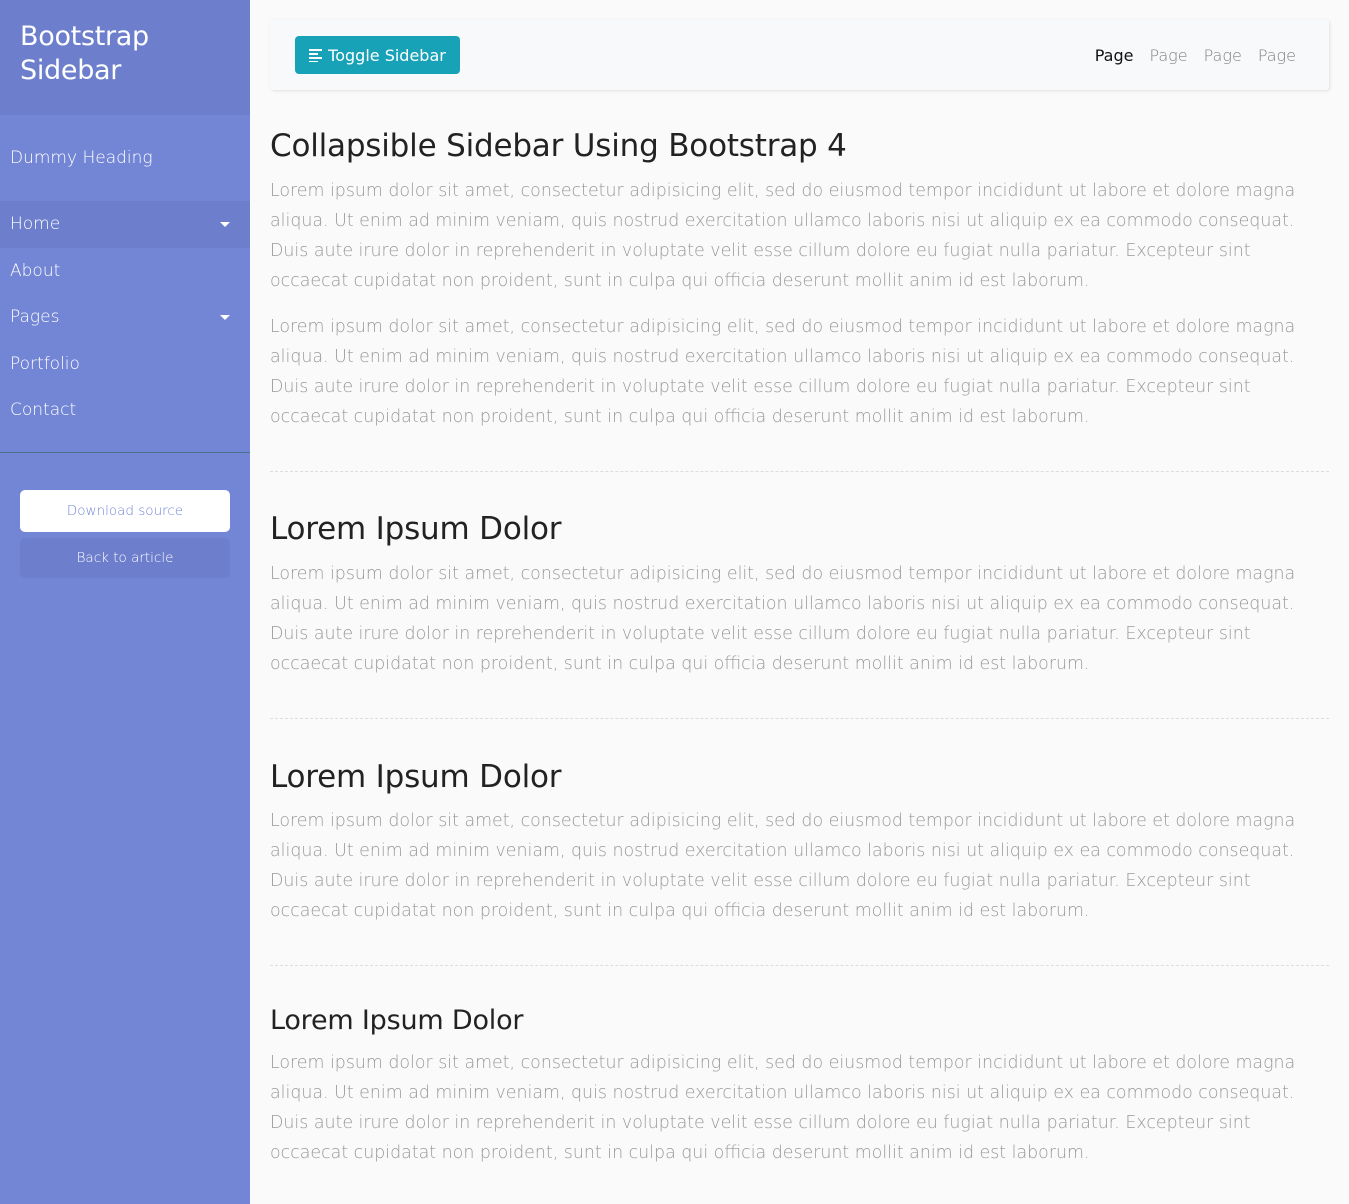 This screenshot has width=1349, height=1204. Describe the element at coordinates (45, 363) in the screenshot. I see `sidebar-item-label: Portfolio` at that location.